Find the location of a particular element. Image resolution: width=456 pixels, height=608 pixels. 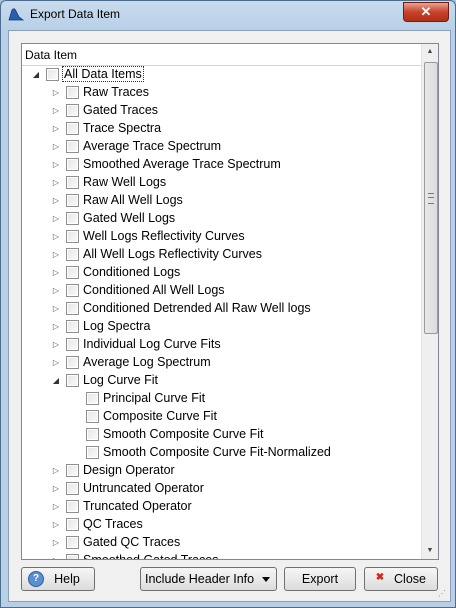

tree-row: ▷ Trace Spectra is located at coordinates (221, 129).